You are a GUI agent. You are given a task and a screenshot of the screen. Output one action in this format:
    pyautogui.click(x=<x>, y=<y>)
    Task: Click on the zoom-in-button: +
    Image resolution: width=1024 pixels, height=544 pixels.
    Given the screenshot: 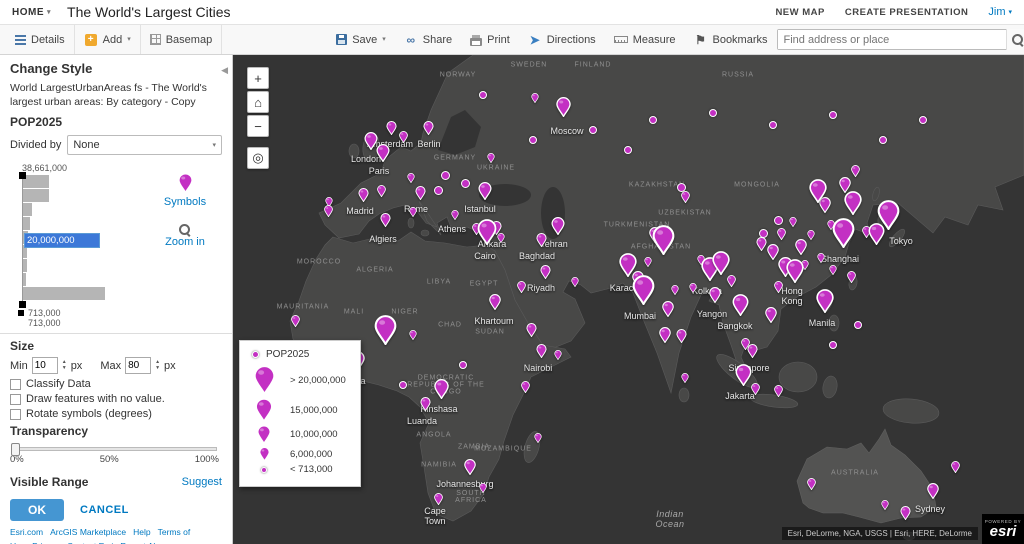 What is the action you would take?
    pyautogui.click(x=258, y=78)
    